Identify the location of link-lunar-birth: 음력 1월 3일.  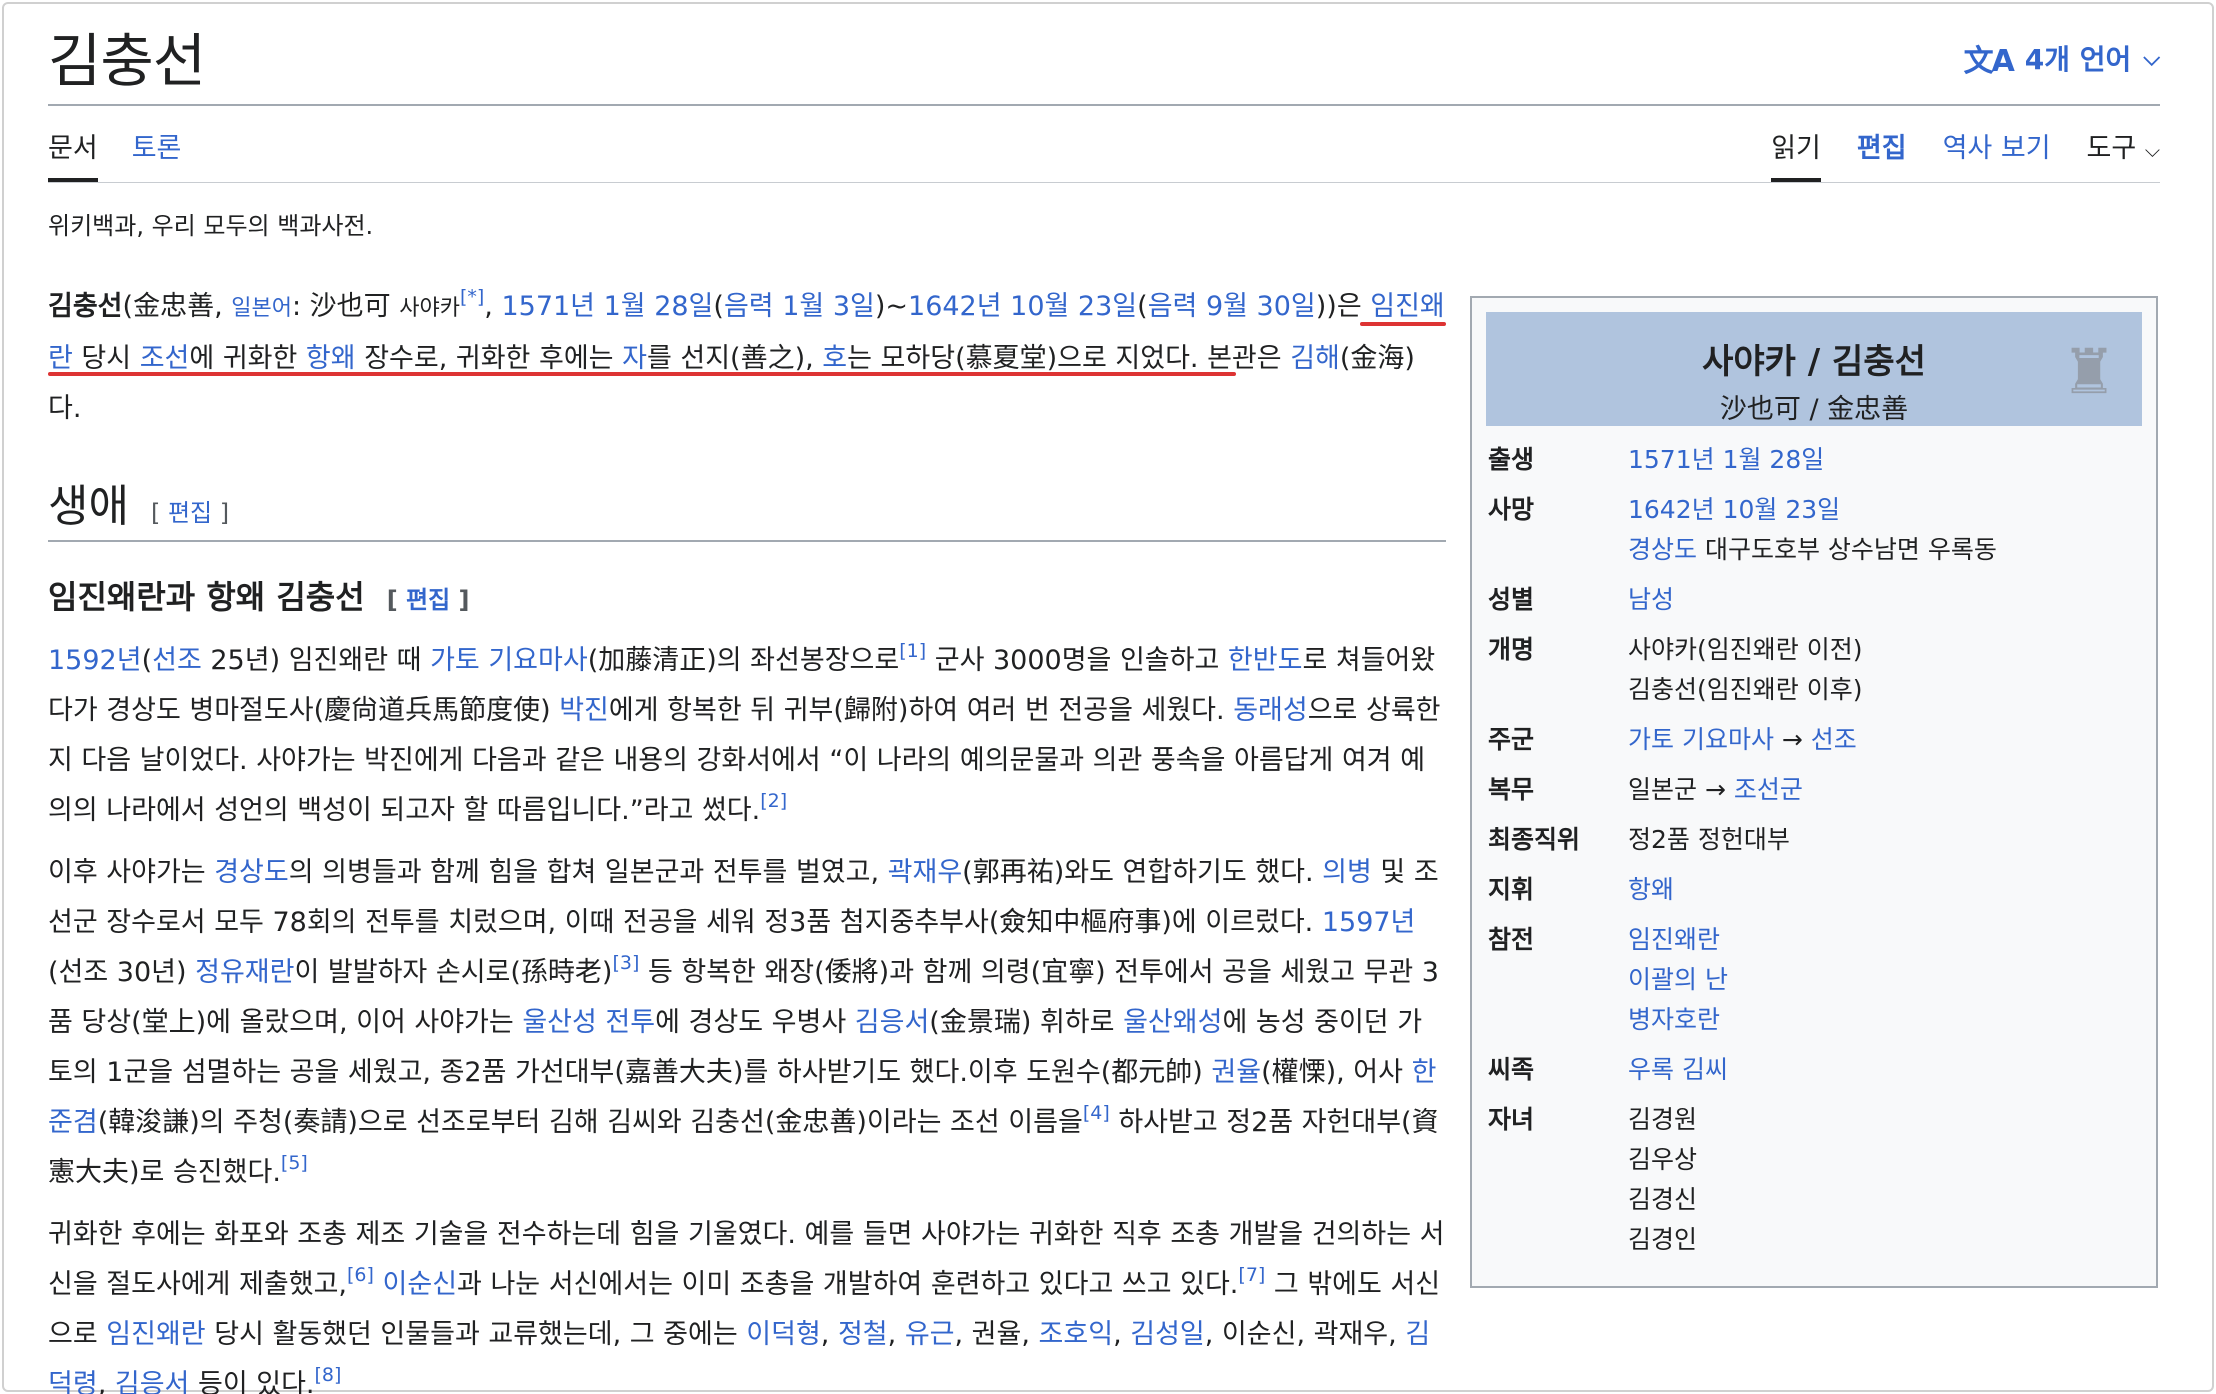
(799, 306).